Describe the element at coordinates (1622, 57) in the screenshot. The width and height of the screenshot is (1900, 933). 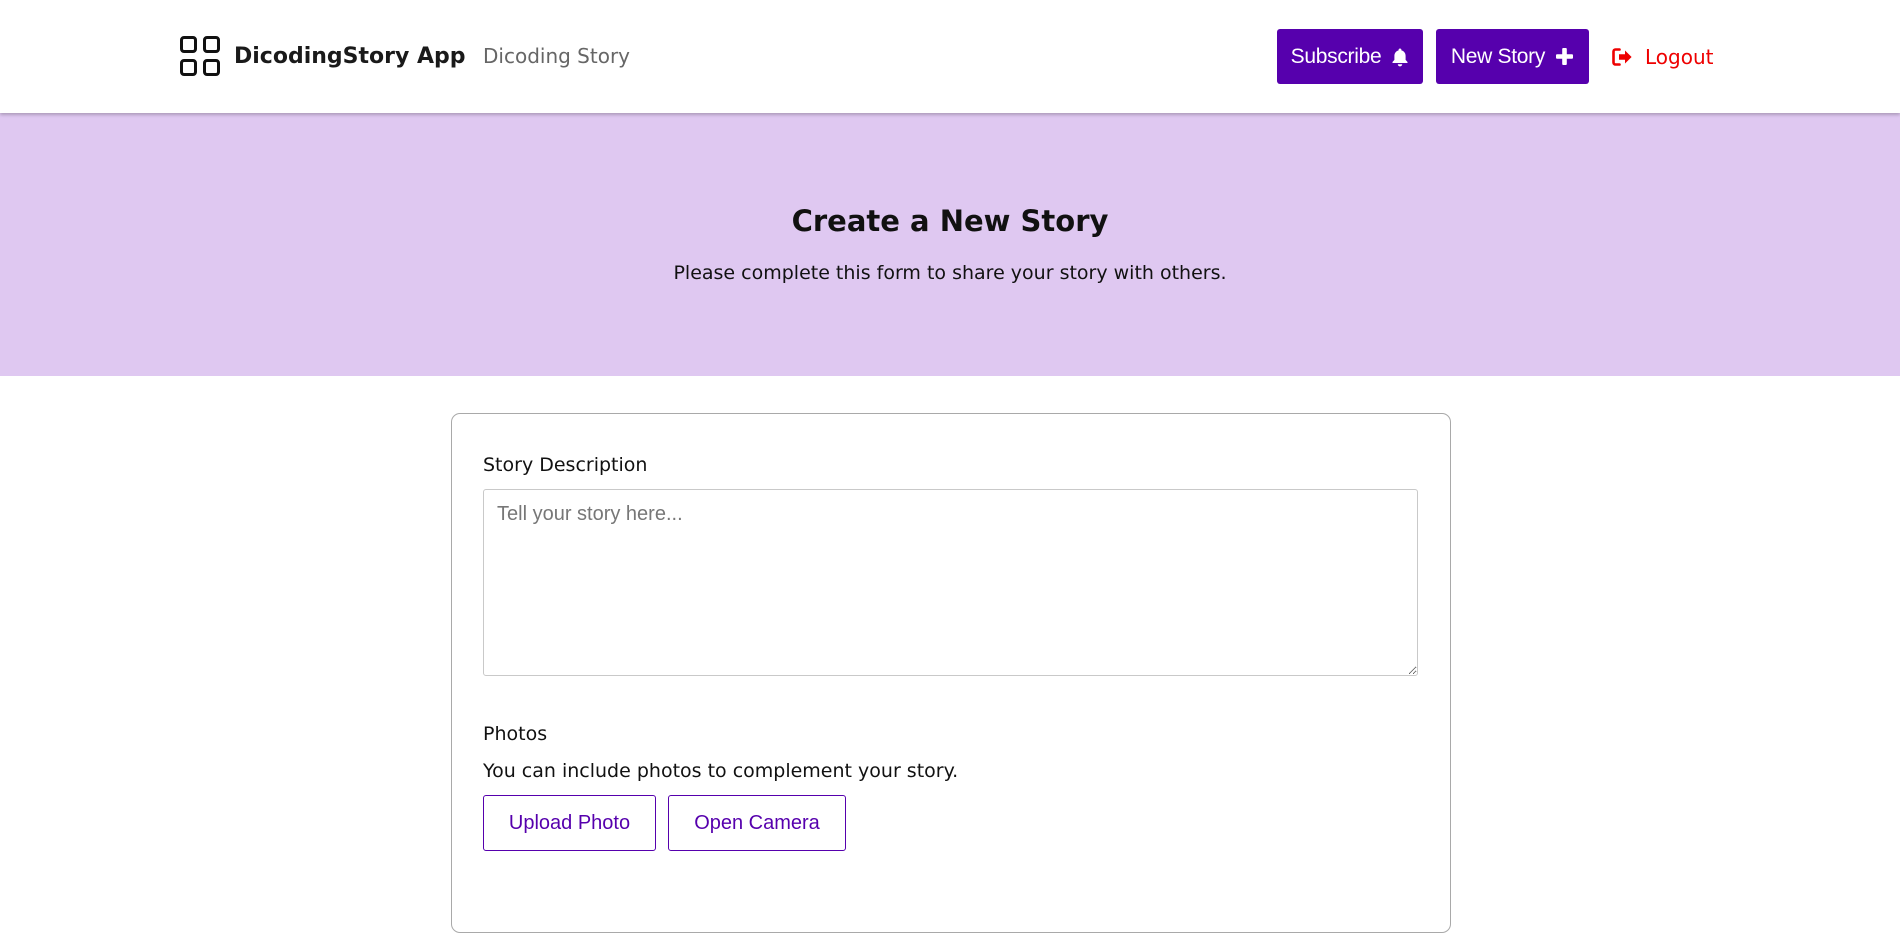
I see `sign-out-icon` at that location.